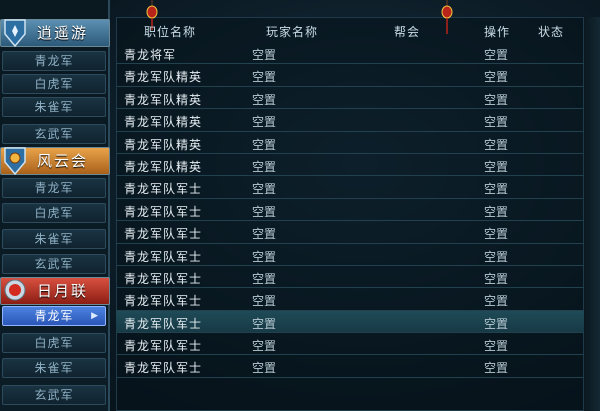 Image resolution: width=600 pixels, height=411 pixels. What do you see at coordinates (592, 214) in the screenshot?
I see `panel-edge` at bounding box center [592, 214].